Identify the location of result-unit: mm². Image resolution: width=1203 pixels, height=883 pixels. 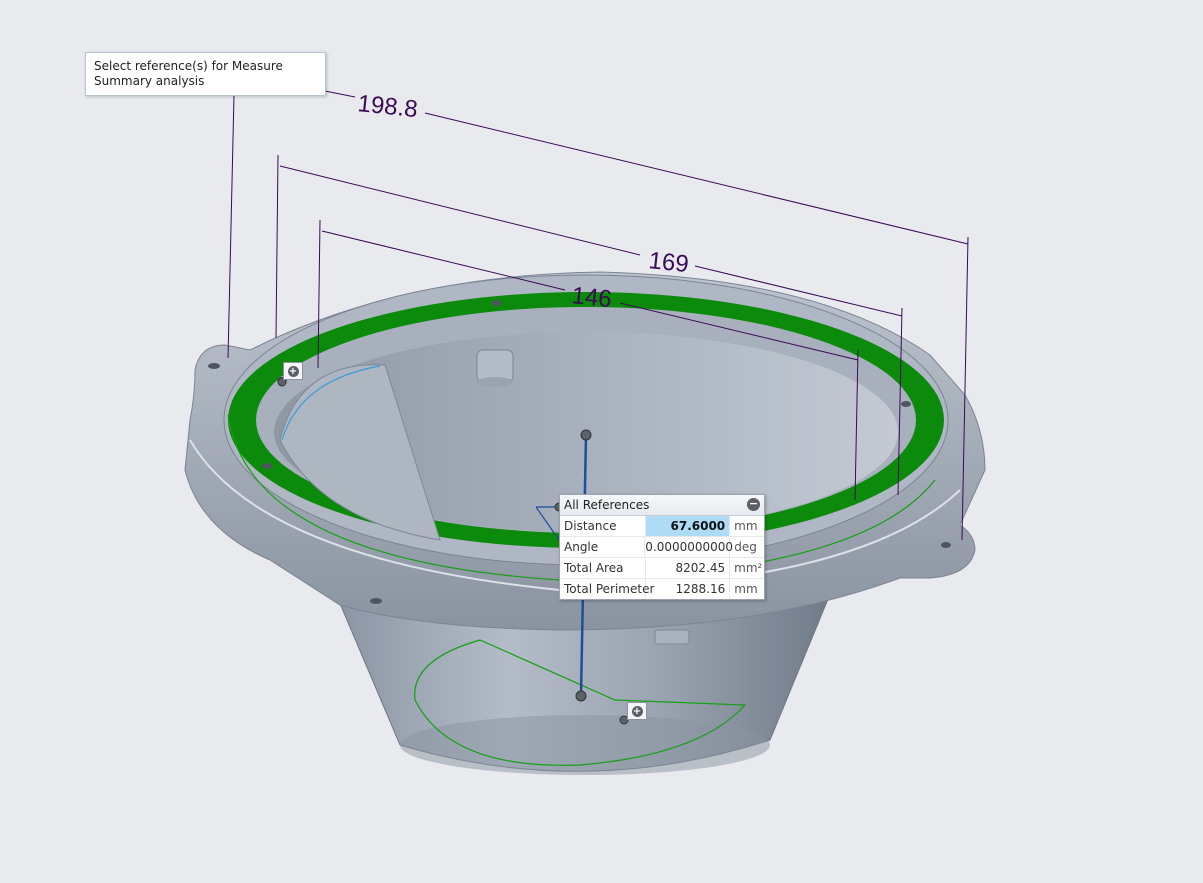
(748, 568).